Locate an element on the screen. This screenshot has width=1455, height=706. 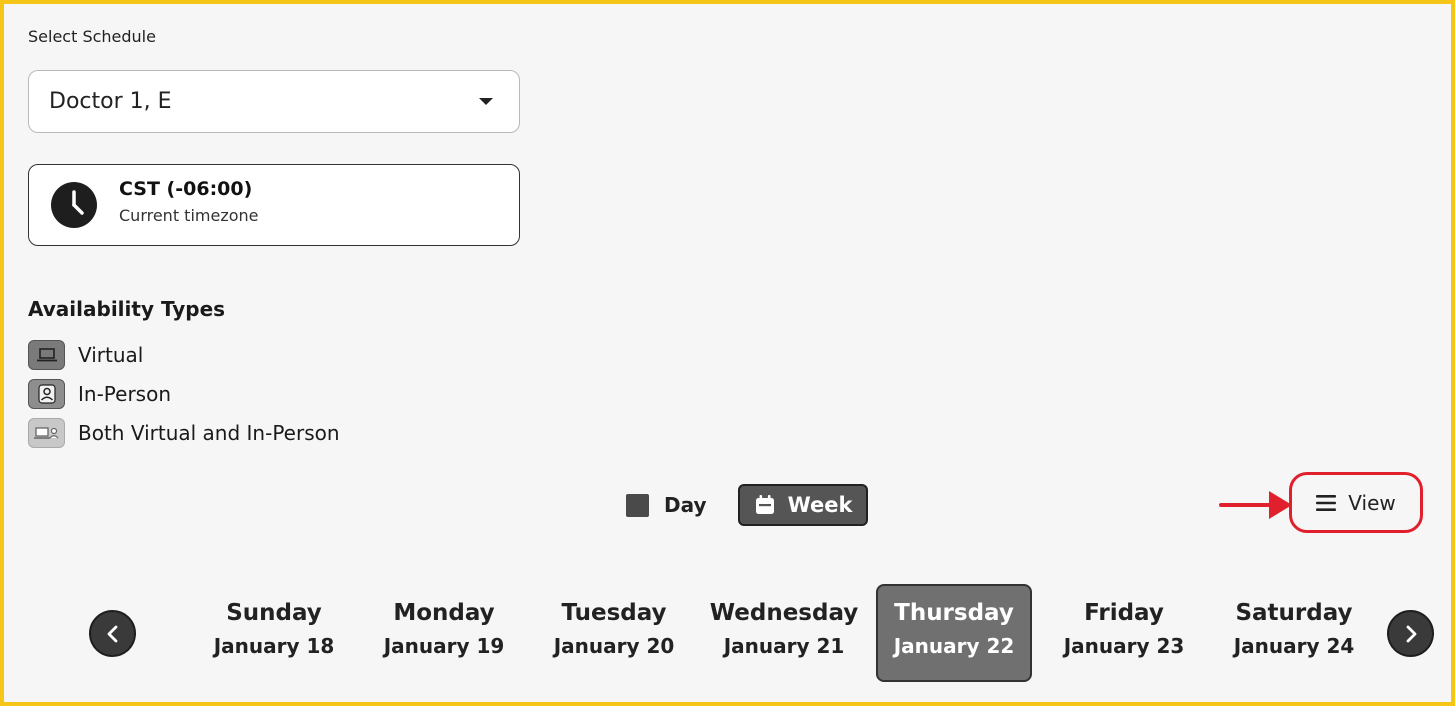
laptop-icon is located at coordinates (46, 355).